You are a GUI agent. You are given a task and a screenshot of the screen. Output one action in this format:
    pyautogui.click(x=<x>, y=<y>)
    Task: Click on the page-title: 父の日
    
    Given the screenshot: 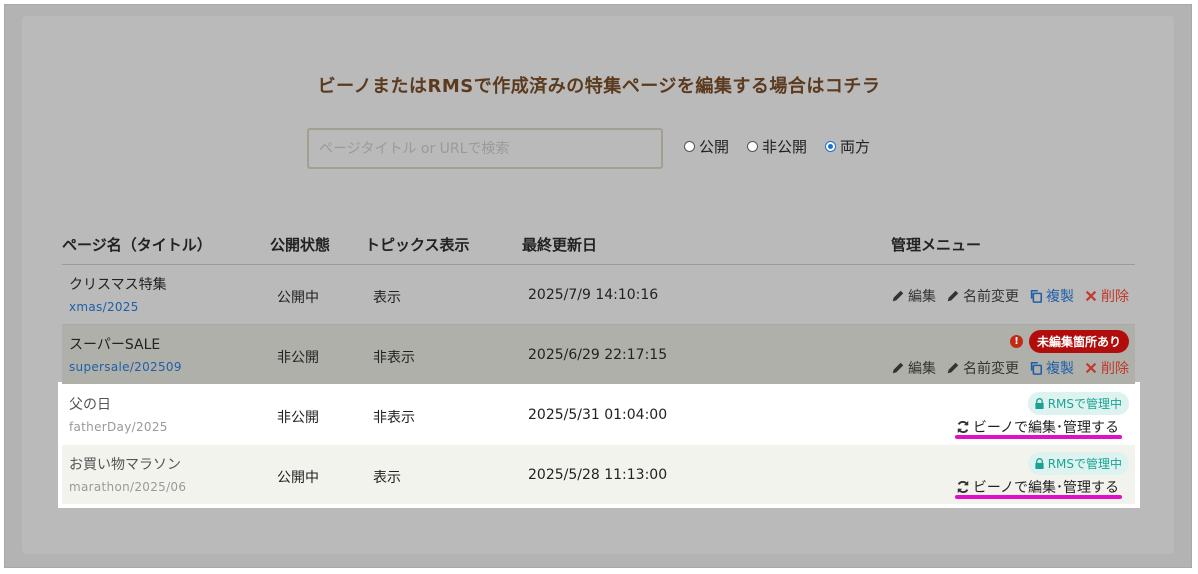 What is the action you would take?
    pyautogui.click(x=90, y=405)
    